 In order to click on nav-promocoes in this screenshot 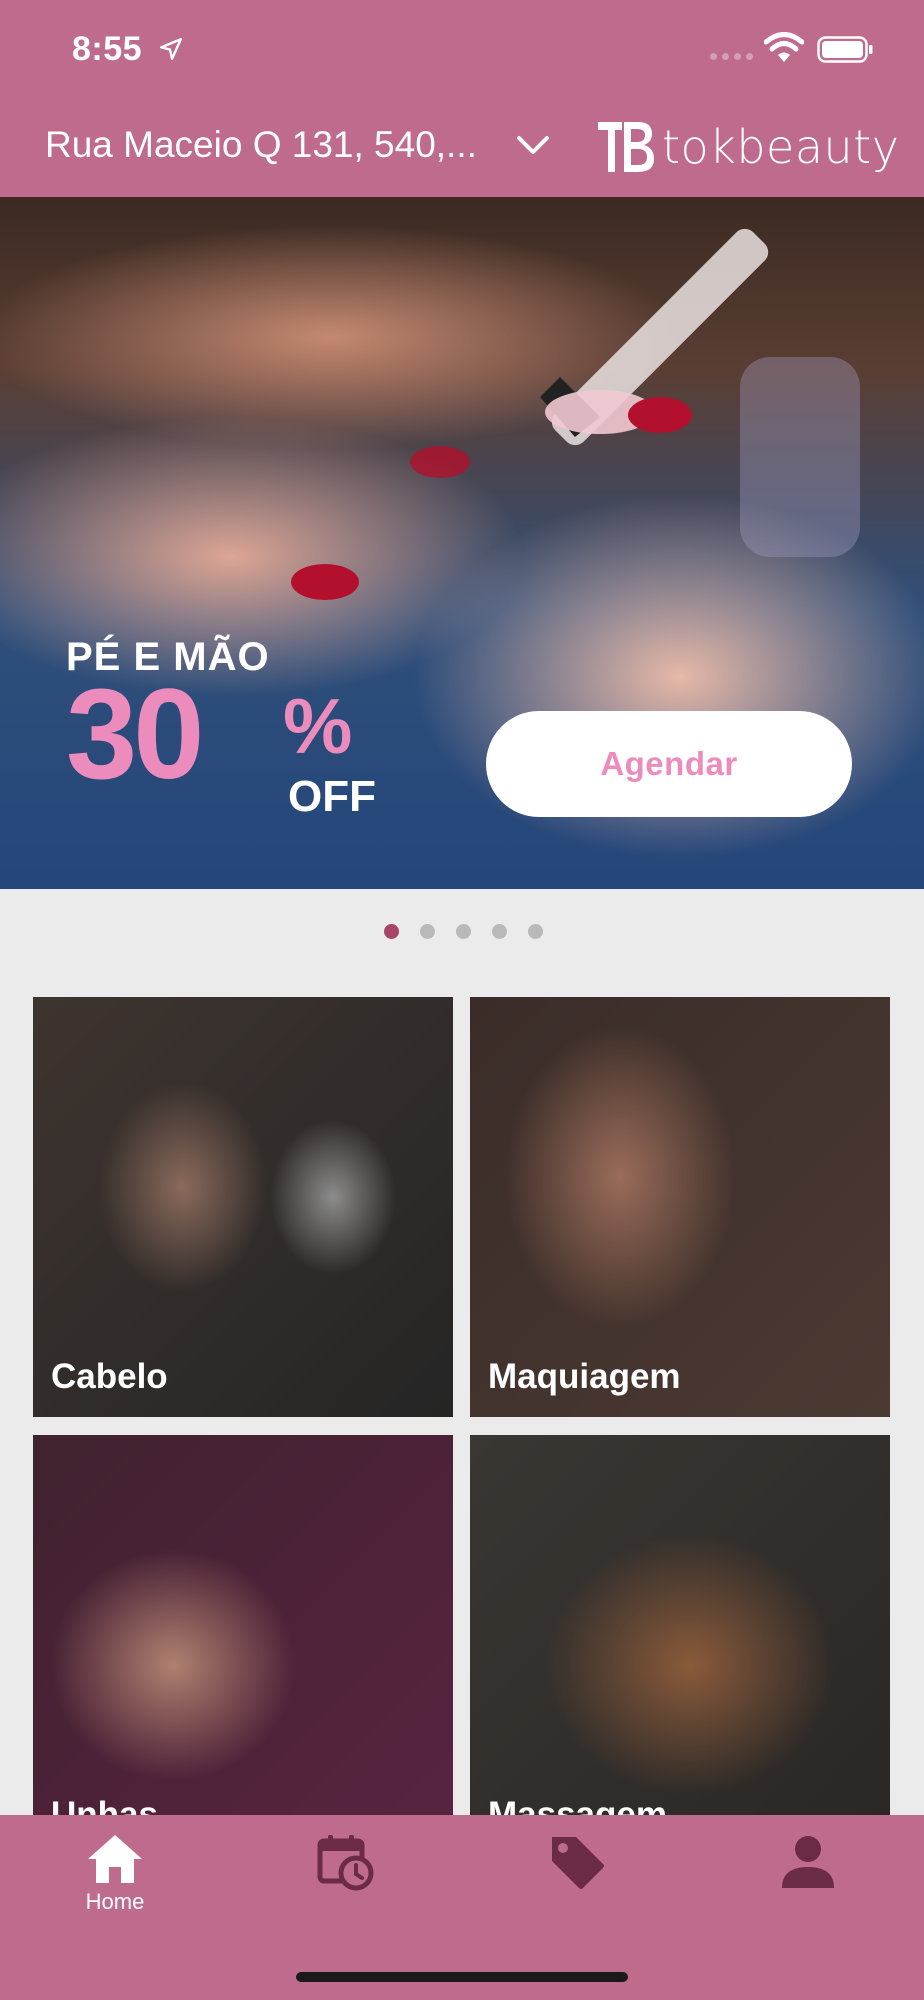, I will do `click(577, 1880)`.